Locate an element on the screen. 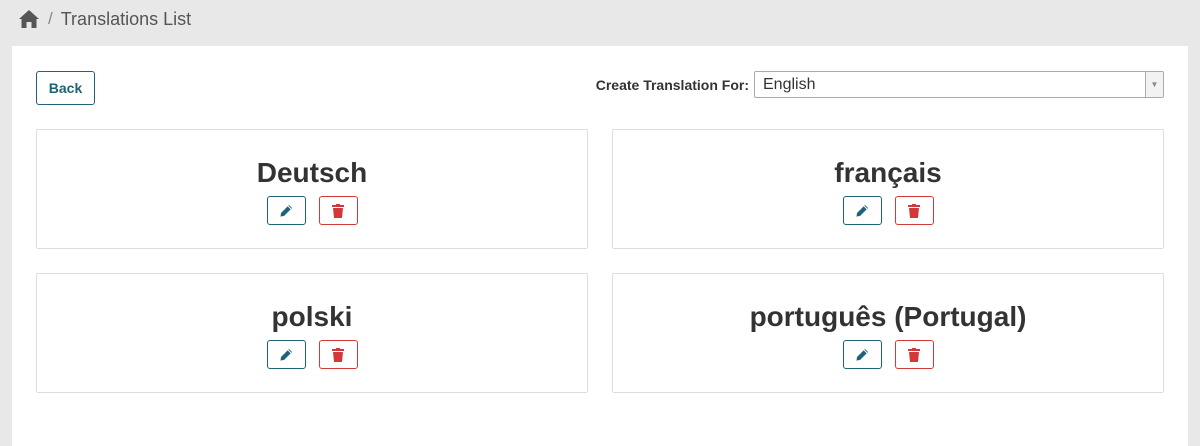  create-translation-label: Create Translation For: is located at coordinates (672, 84).